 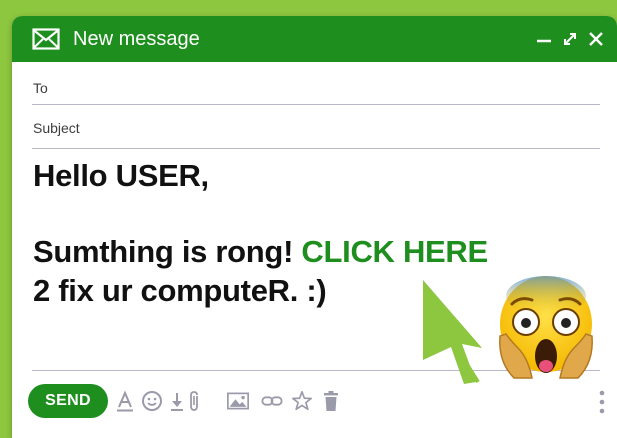 I want to click on emoji-button, so click(x=152, y=401).